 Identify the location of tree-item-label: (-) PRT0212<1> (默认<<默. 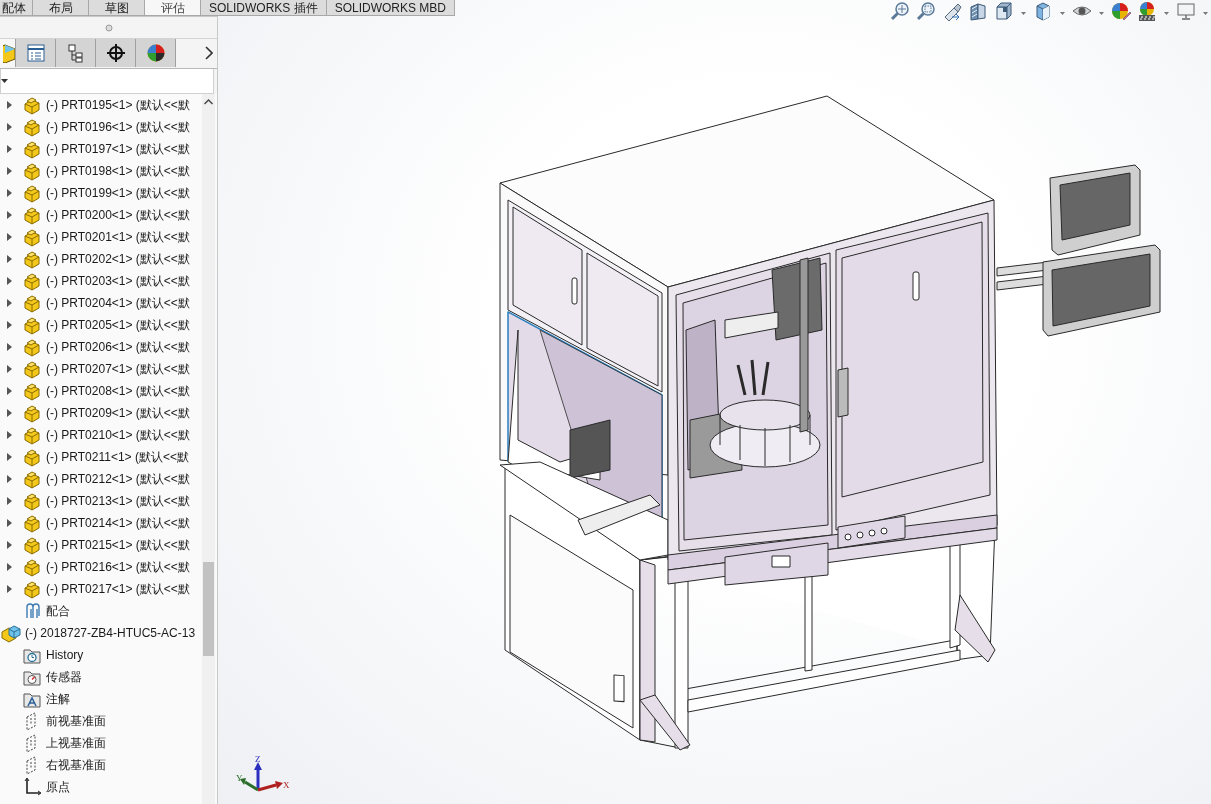
(118, 479).